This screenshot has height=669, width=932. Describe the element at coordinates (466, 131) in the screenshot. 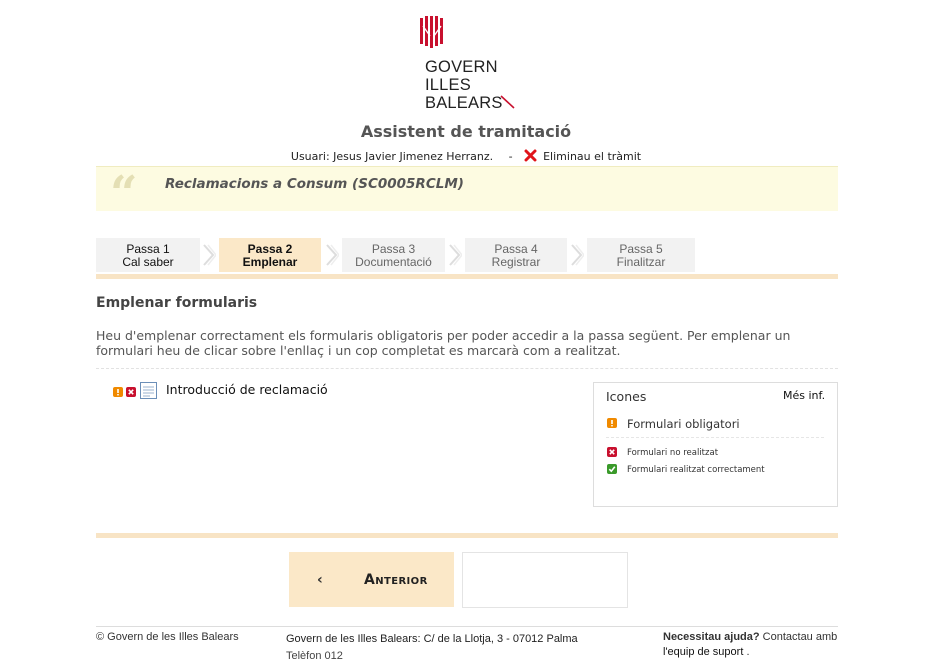

I see `page-title: Assistent de tramitació` at that location.